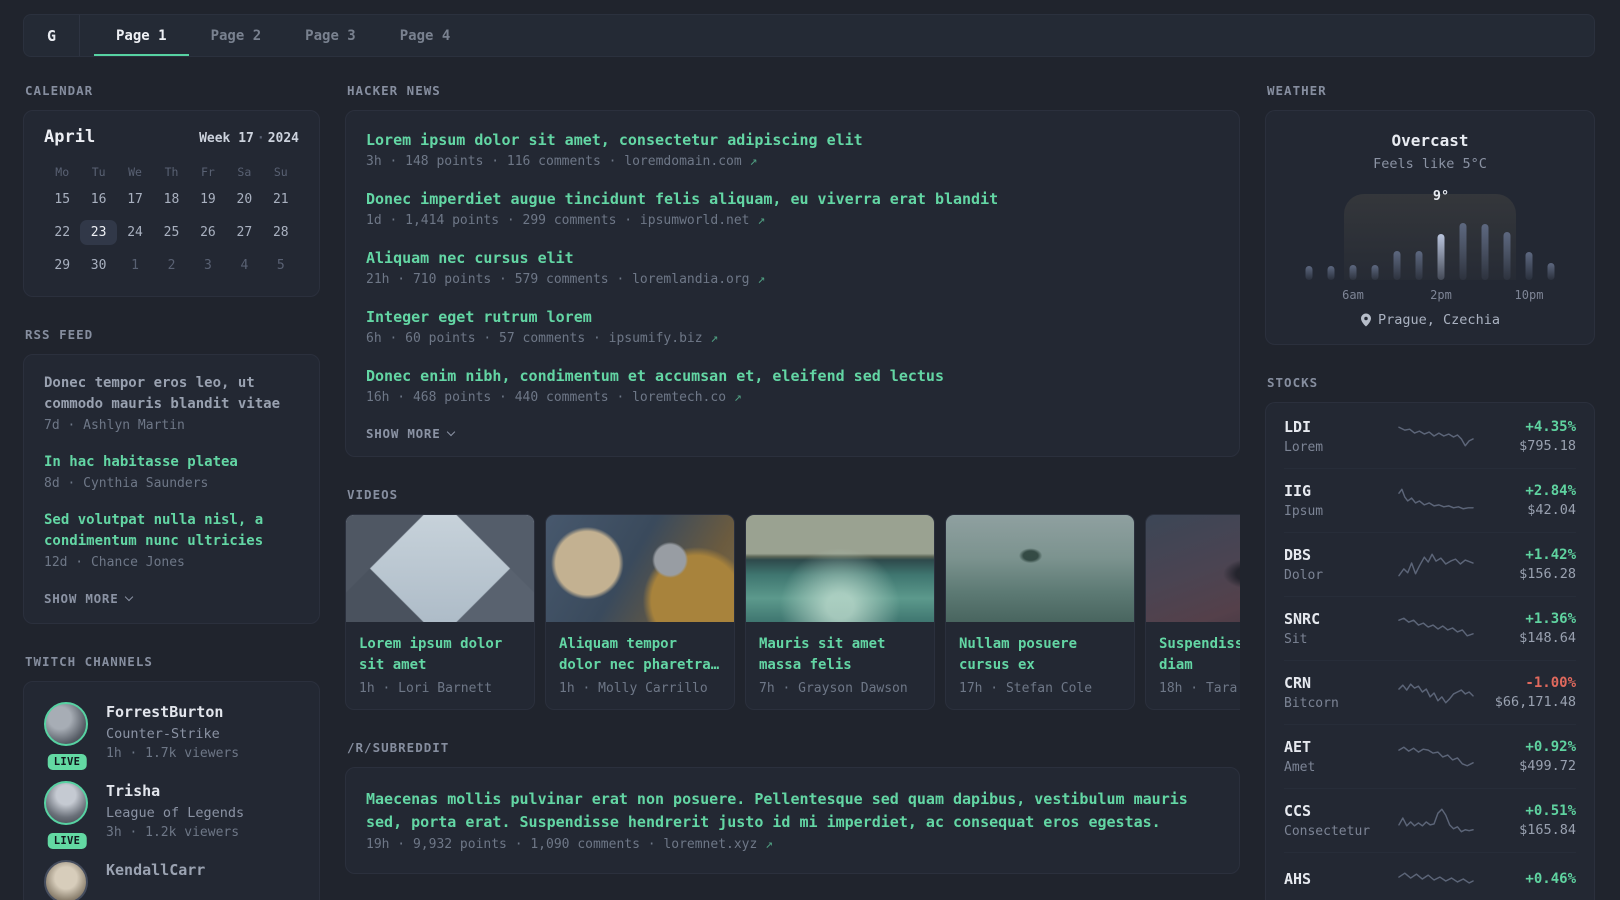 The height and width of the screenshot is (900, 1620). What do you see at coordinates (172, 712) in the screenshot?
I see `channel-name: ForrestBurton` at bounding box center [172, 712].